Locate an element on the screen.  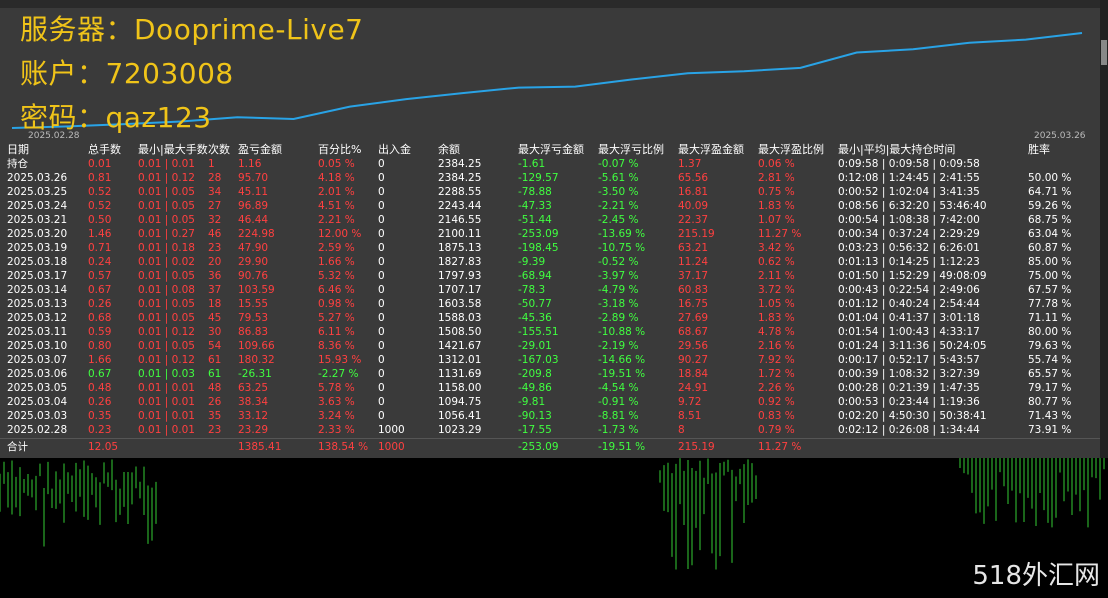
table-cell: 34 is located at coordinates (215, 192).